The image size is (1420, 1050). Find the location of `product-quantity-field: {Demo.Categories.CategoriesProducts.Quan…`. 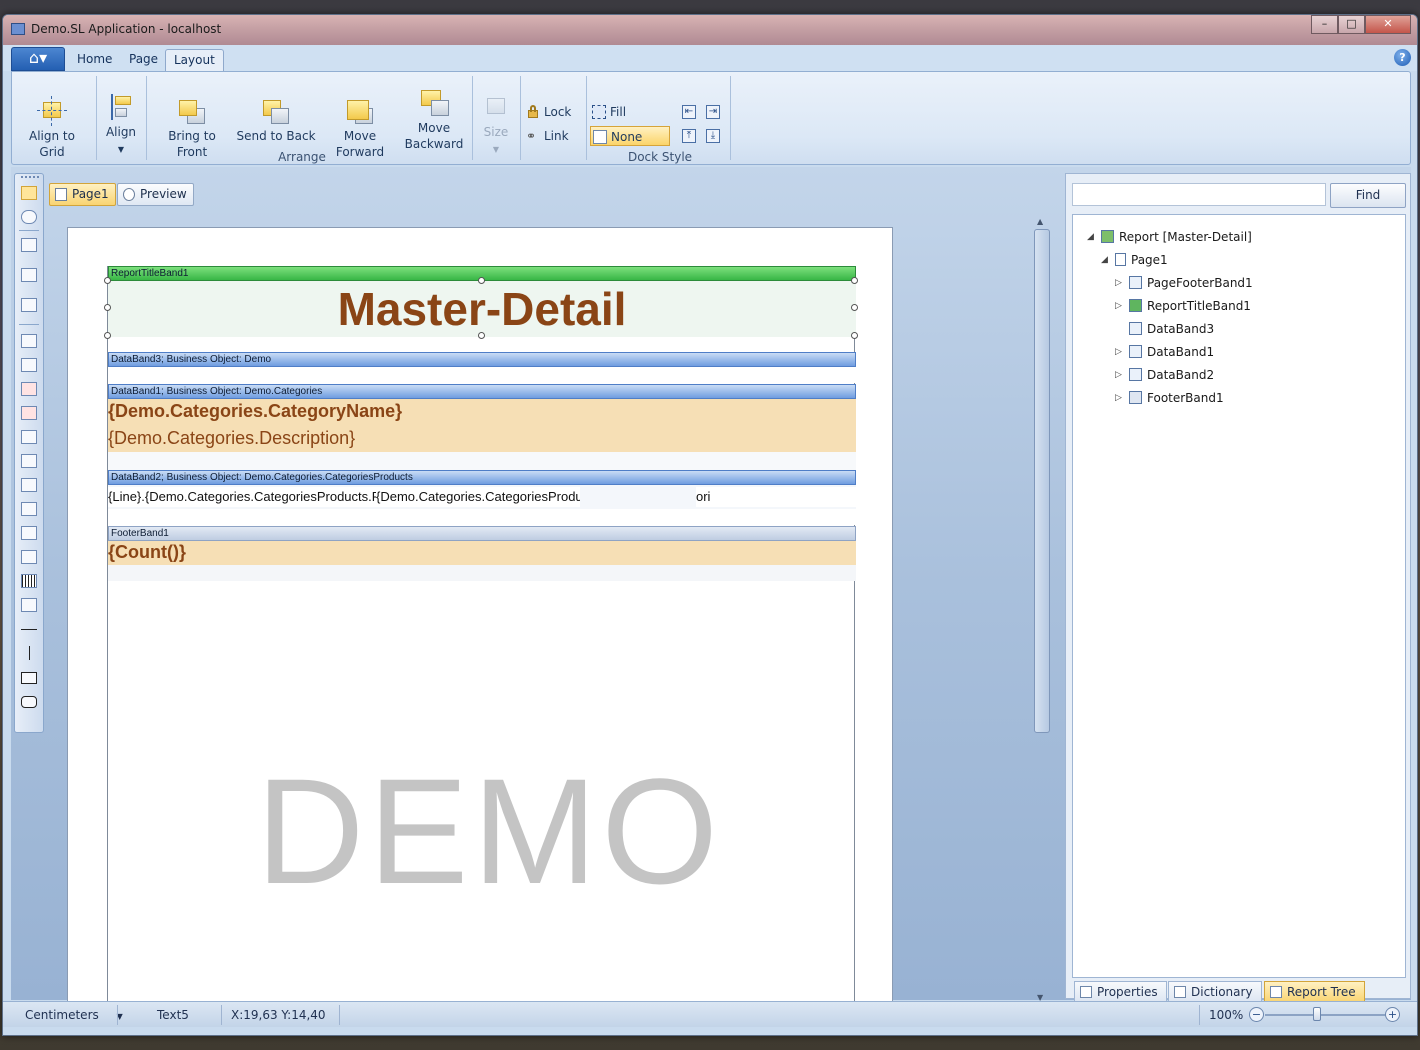

product-quantity-field: {Demo.Categories.CategoriesProducts.Quan… is located at coordinates (478, 497).